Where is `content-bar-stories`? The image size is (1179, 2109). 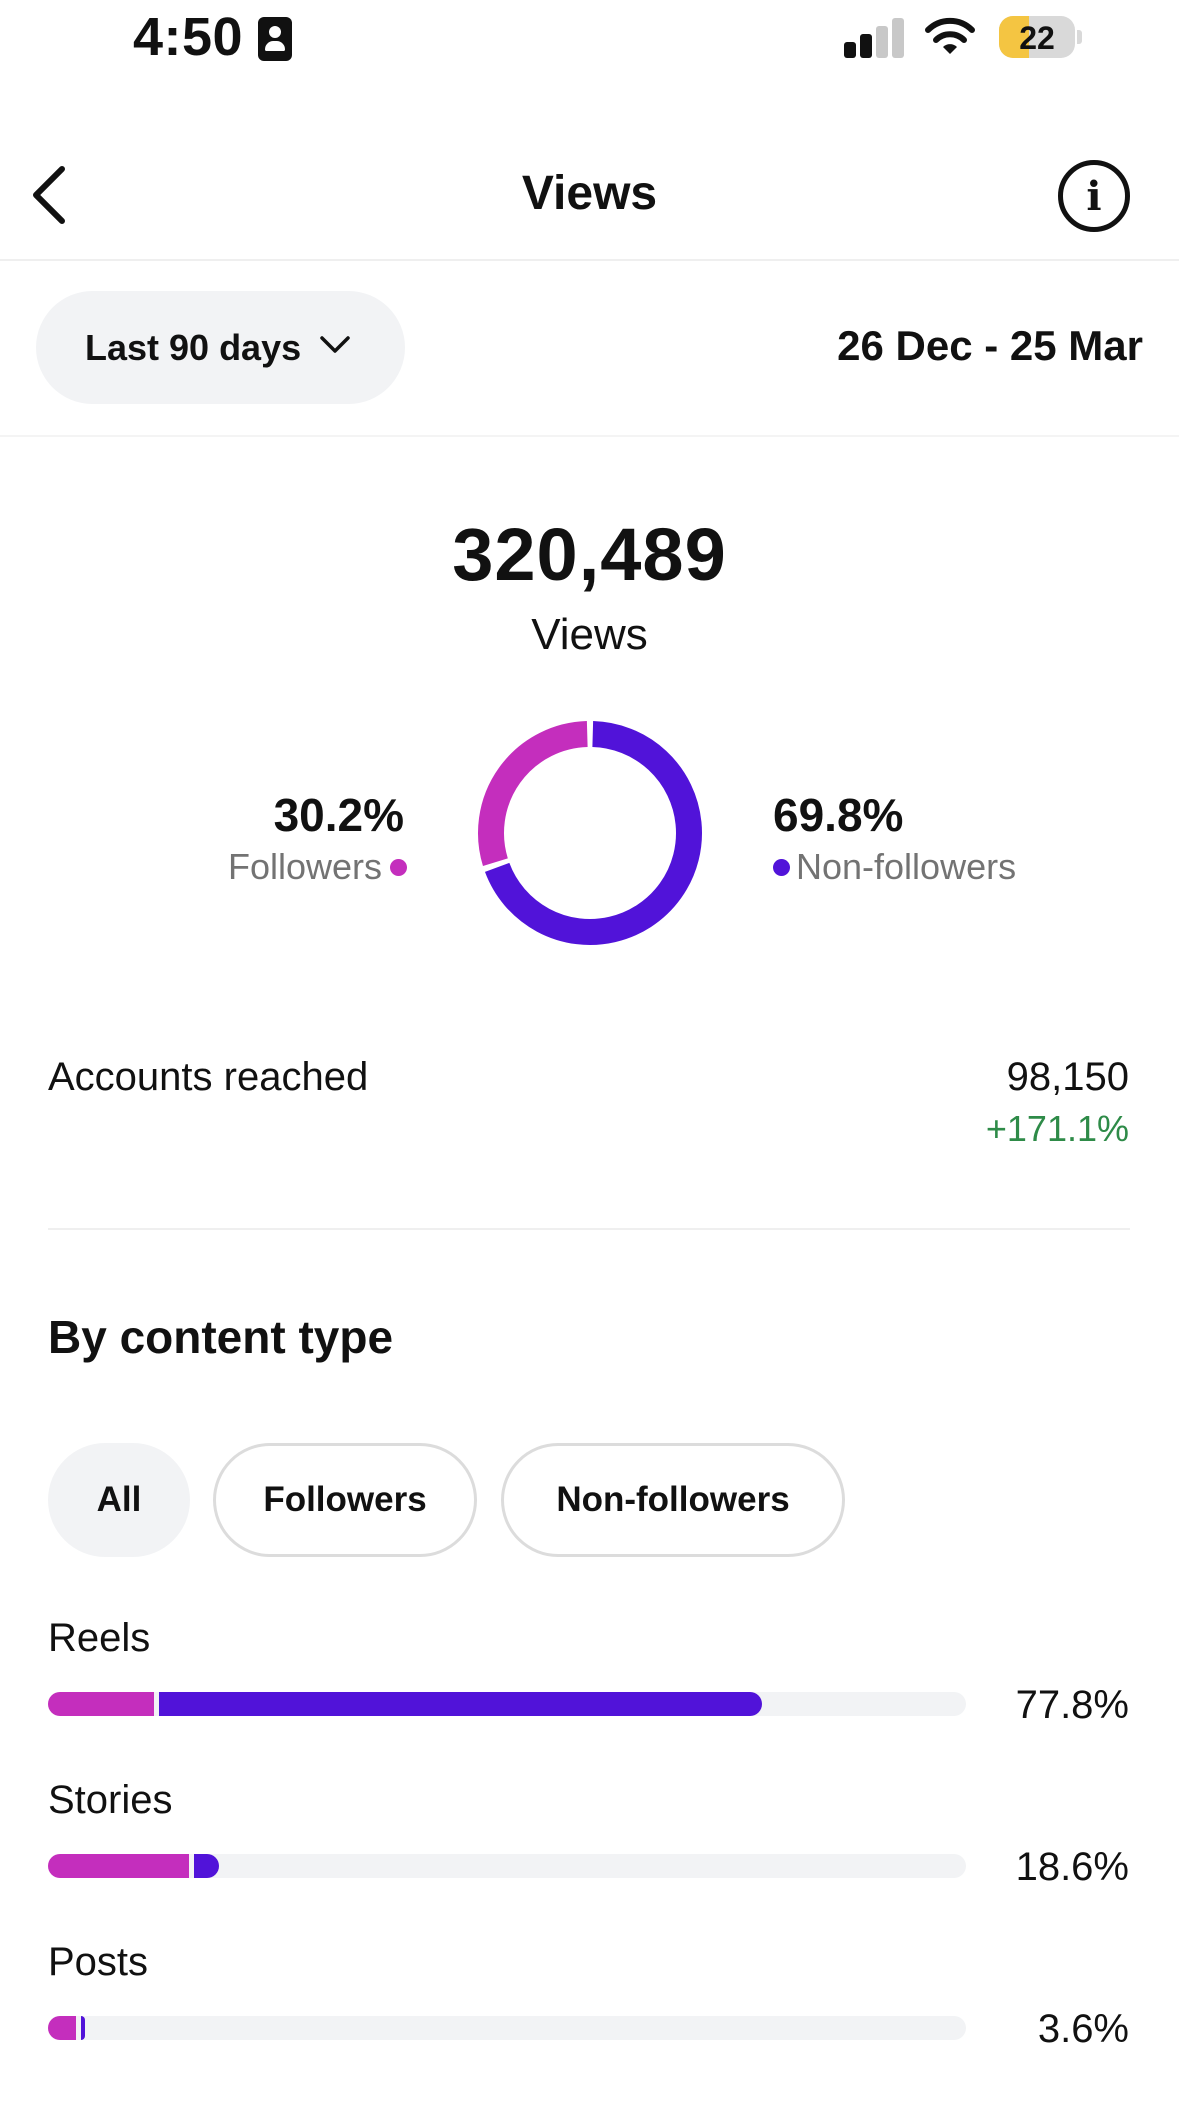 content-bar-stories is located at coordinates (507, 1866).